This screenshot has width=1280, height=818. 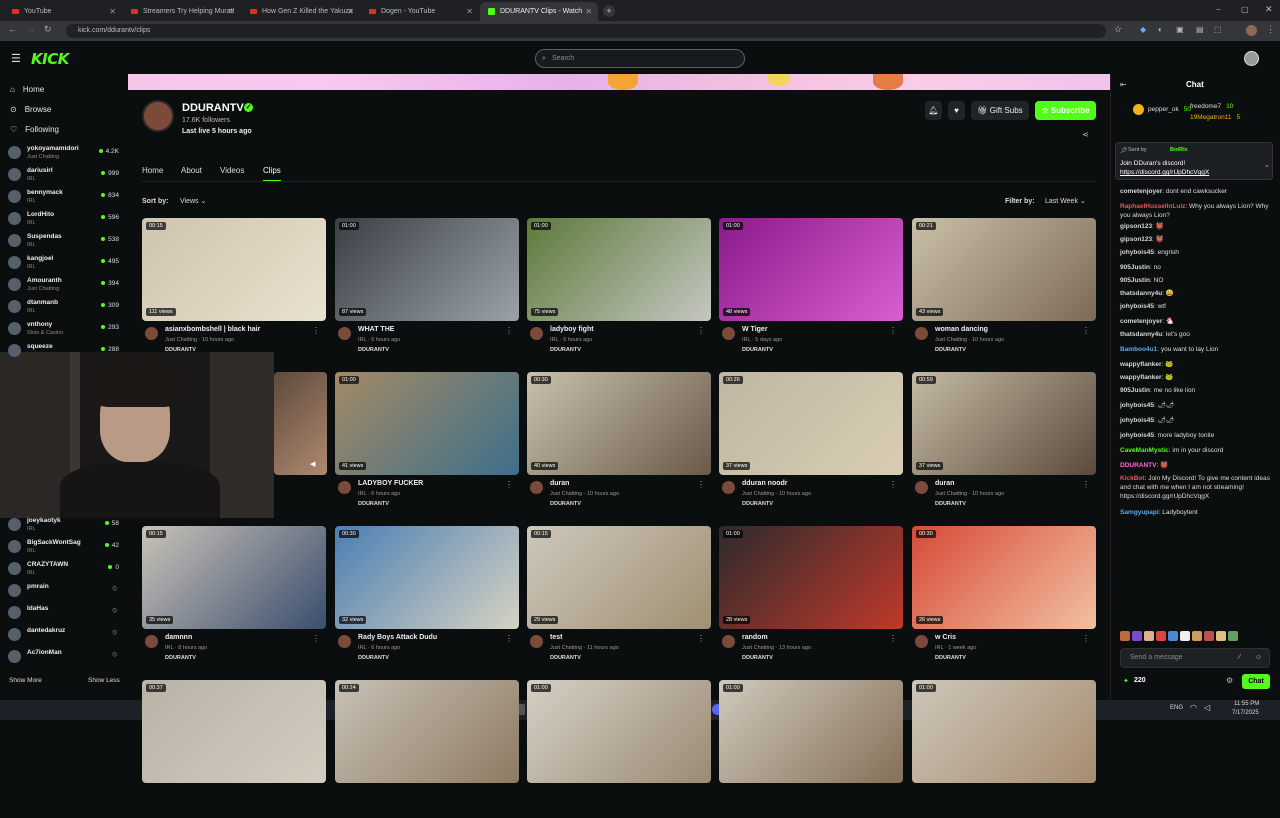 What do you see at coordinates (1123, 84) in the screenshot?
I see `collapse-chat-icon: ⇤` at bounding box center [1123, 84].